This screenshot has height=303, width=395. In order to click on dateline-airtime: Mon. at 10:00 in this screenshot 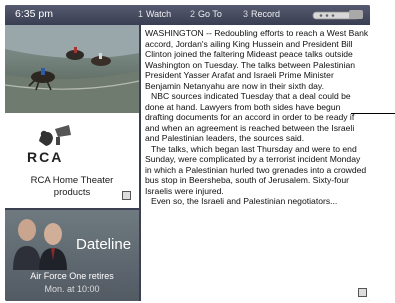, I will do `click(72, 289)`.